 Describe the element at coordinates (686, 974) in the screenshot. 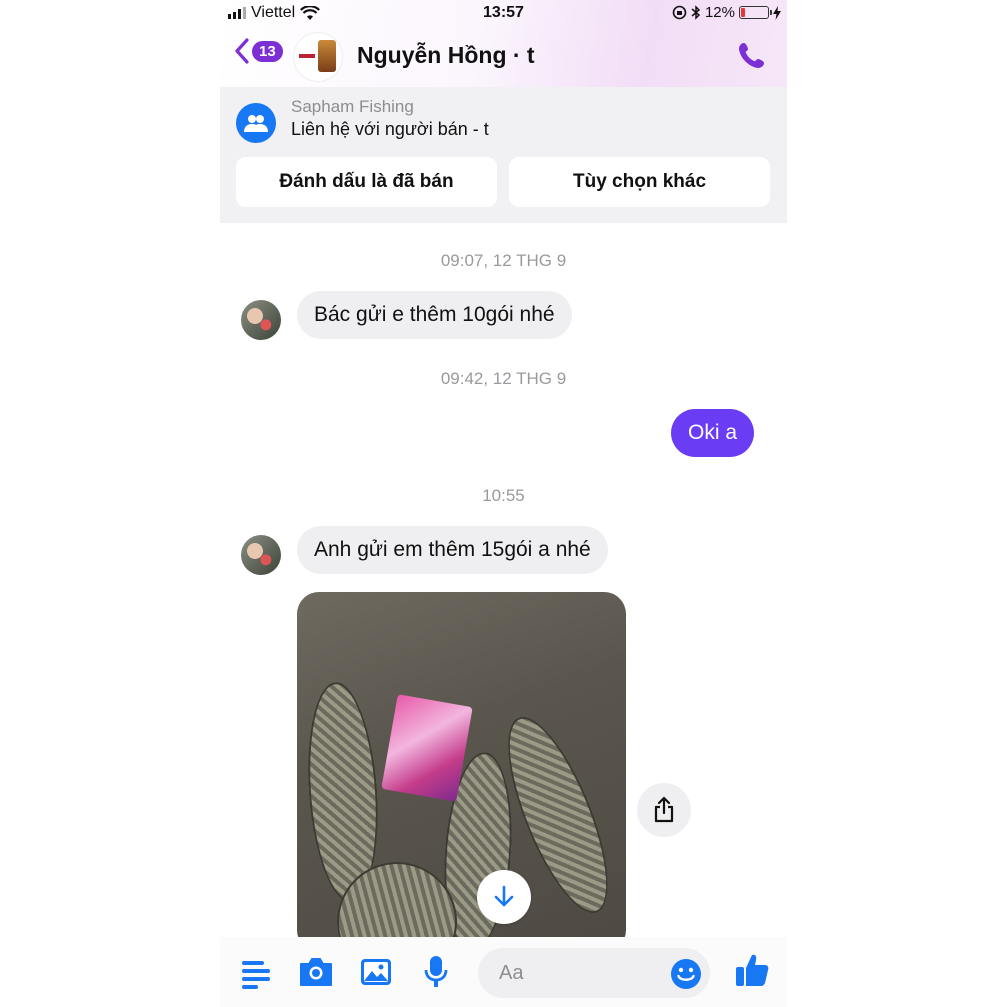

I see `emoji-icon` at that location.